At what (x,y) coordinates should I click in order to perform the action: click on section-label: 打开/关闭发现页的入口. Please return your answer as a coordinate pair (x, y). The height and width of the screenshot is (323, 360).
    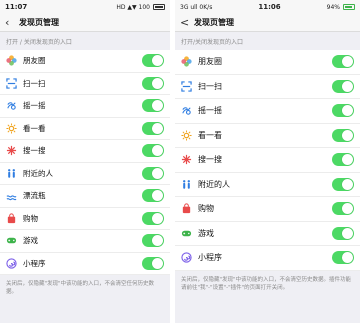
    Looking at the image, I should click on (212, 42).